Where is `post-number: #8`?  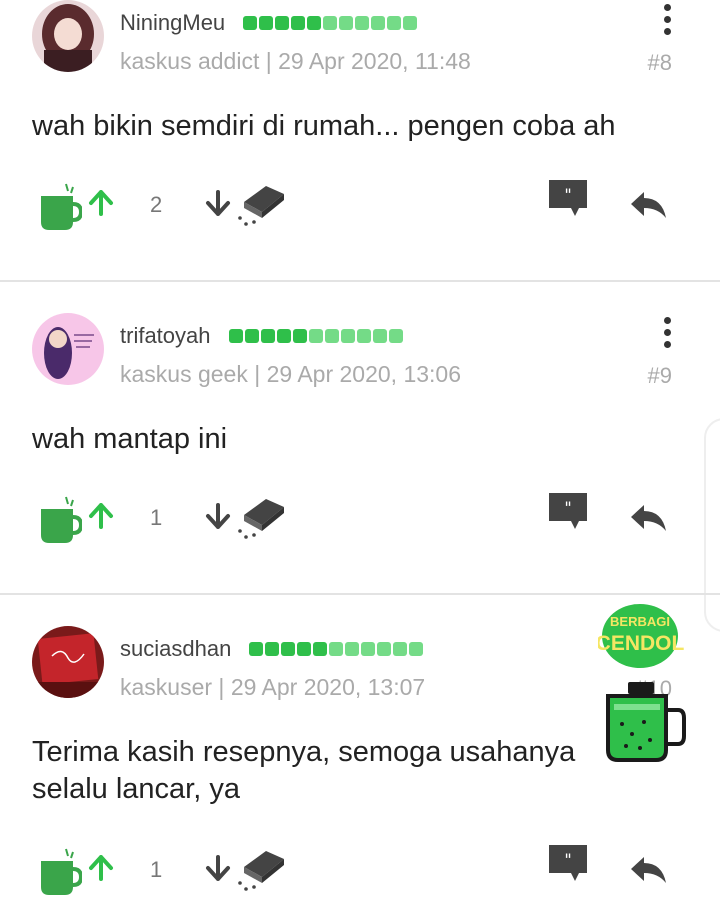
post-number: #8 is located at coordinates (660, 63).